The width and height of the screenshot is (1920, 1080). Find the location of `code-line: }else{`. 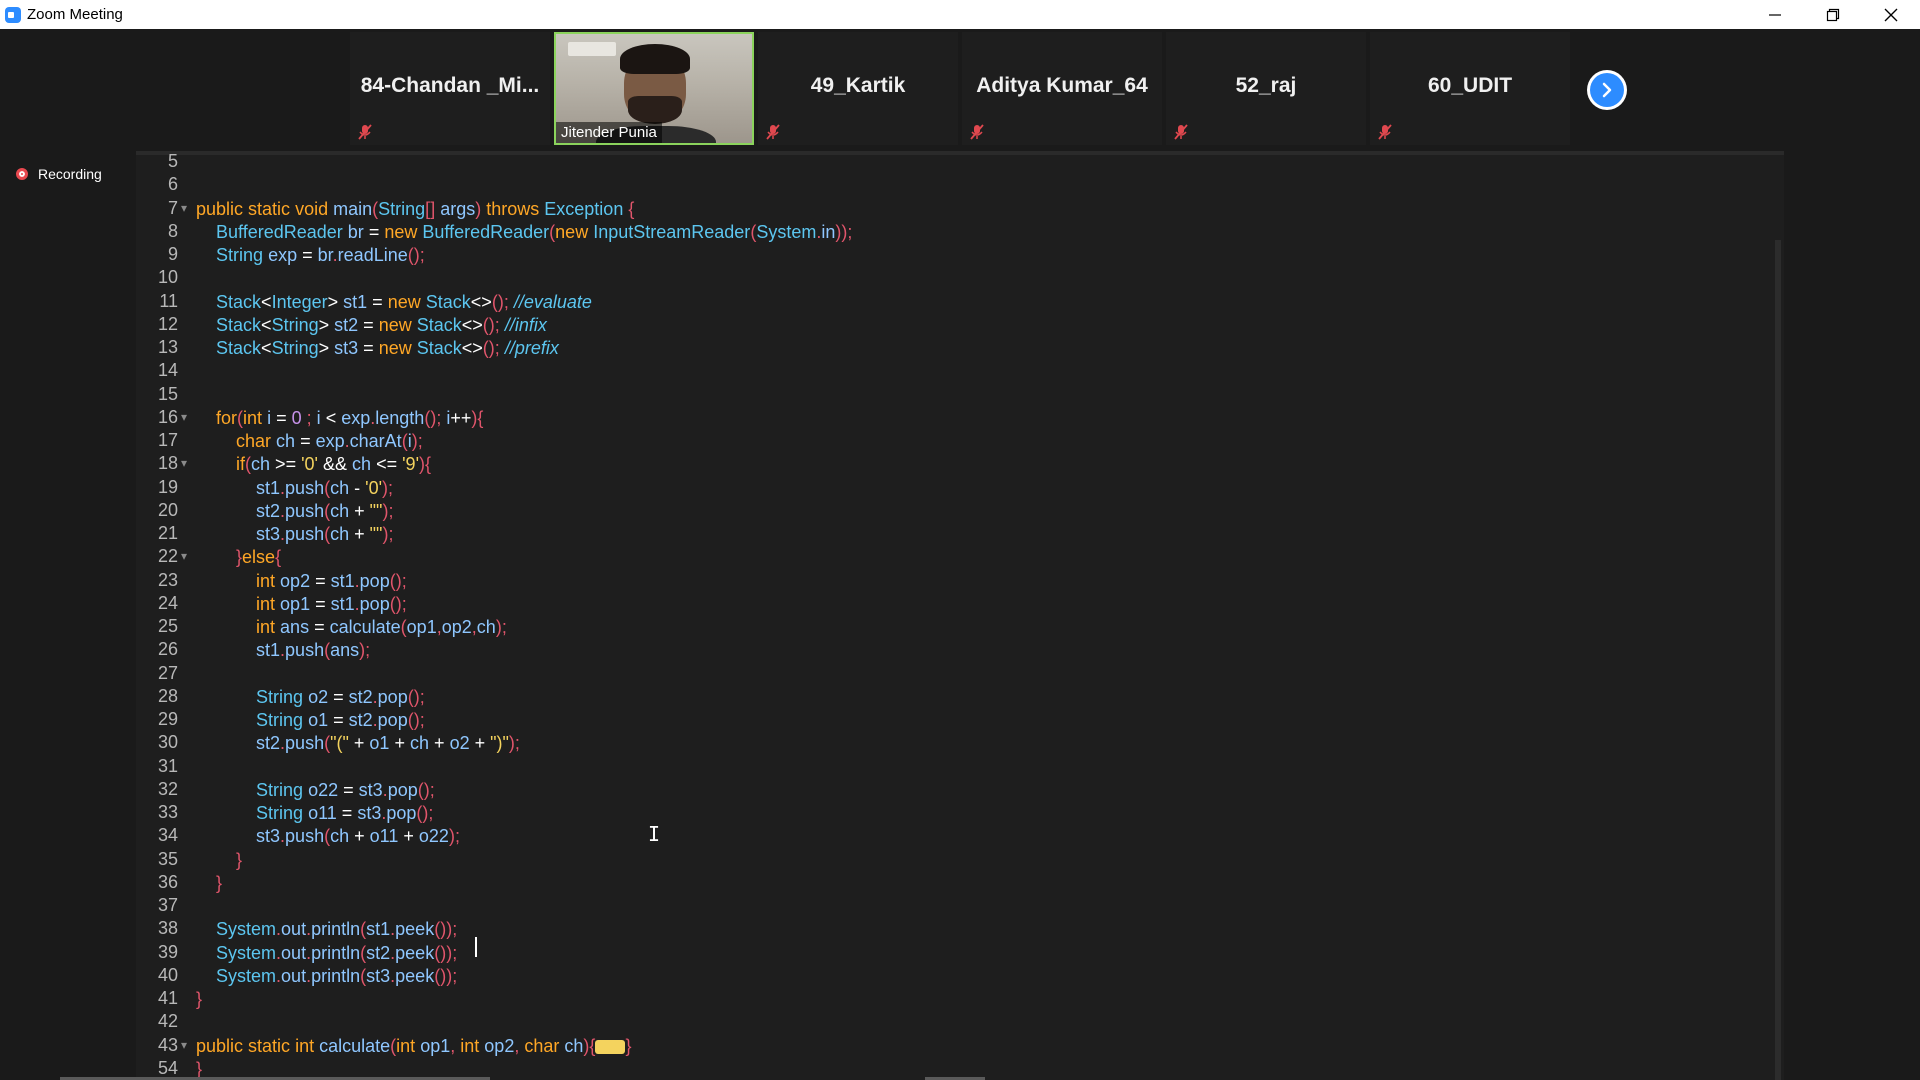

code-line: }else{ is located at coordinates (238, 557).